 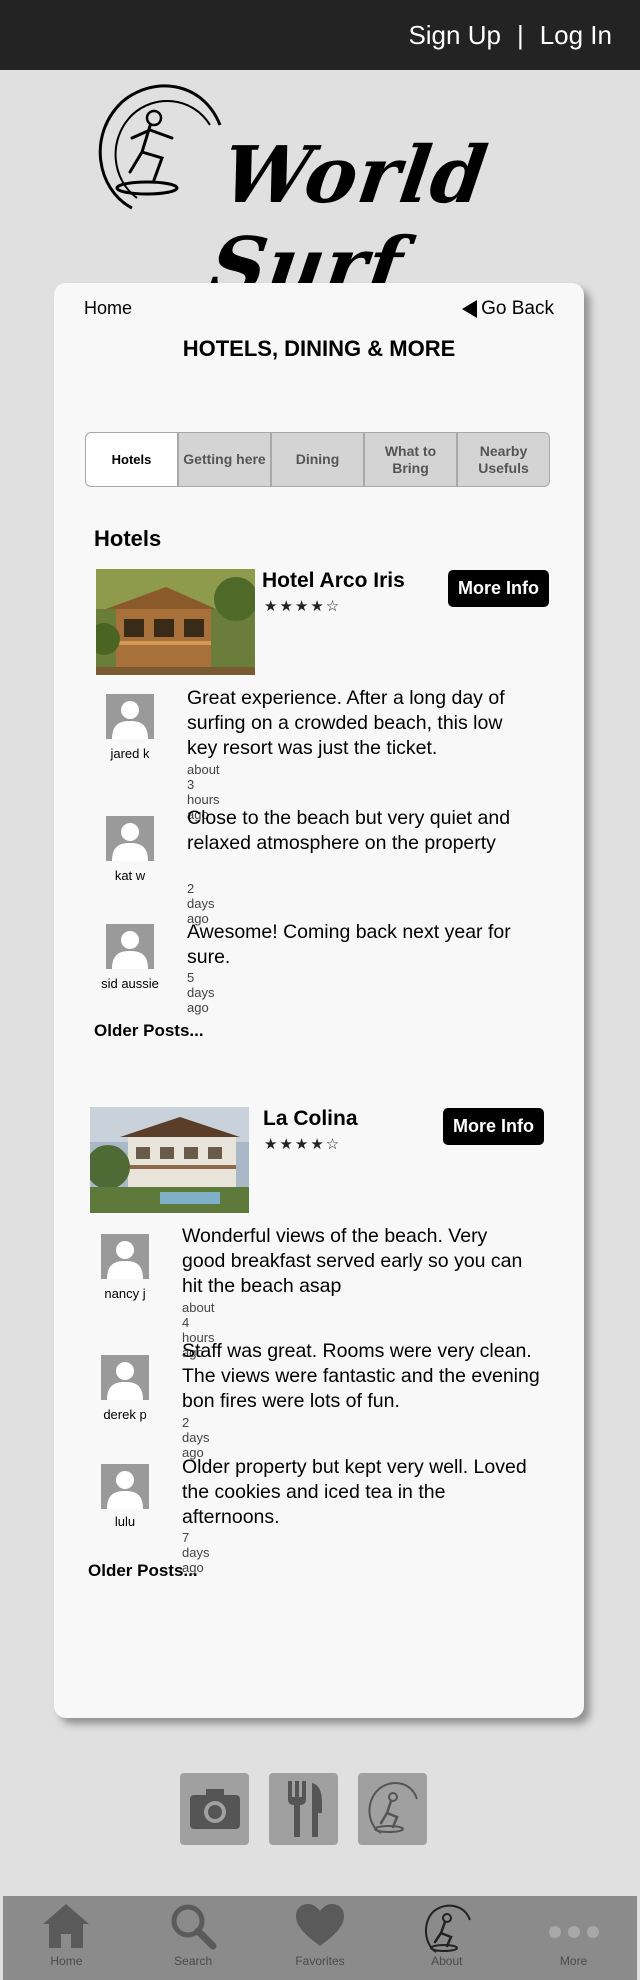 What do you see at coordinates (503, 459) in the screenshot?
I see `tab-nearby-usefuls: Nearby Usefuls` at bounding box center [503, 459].